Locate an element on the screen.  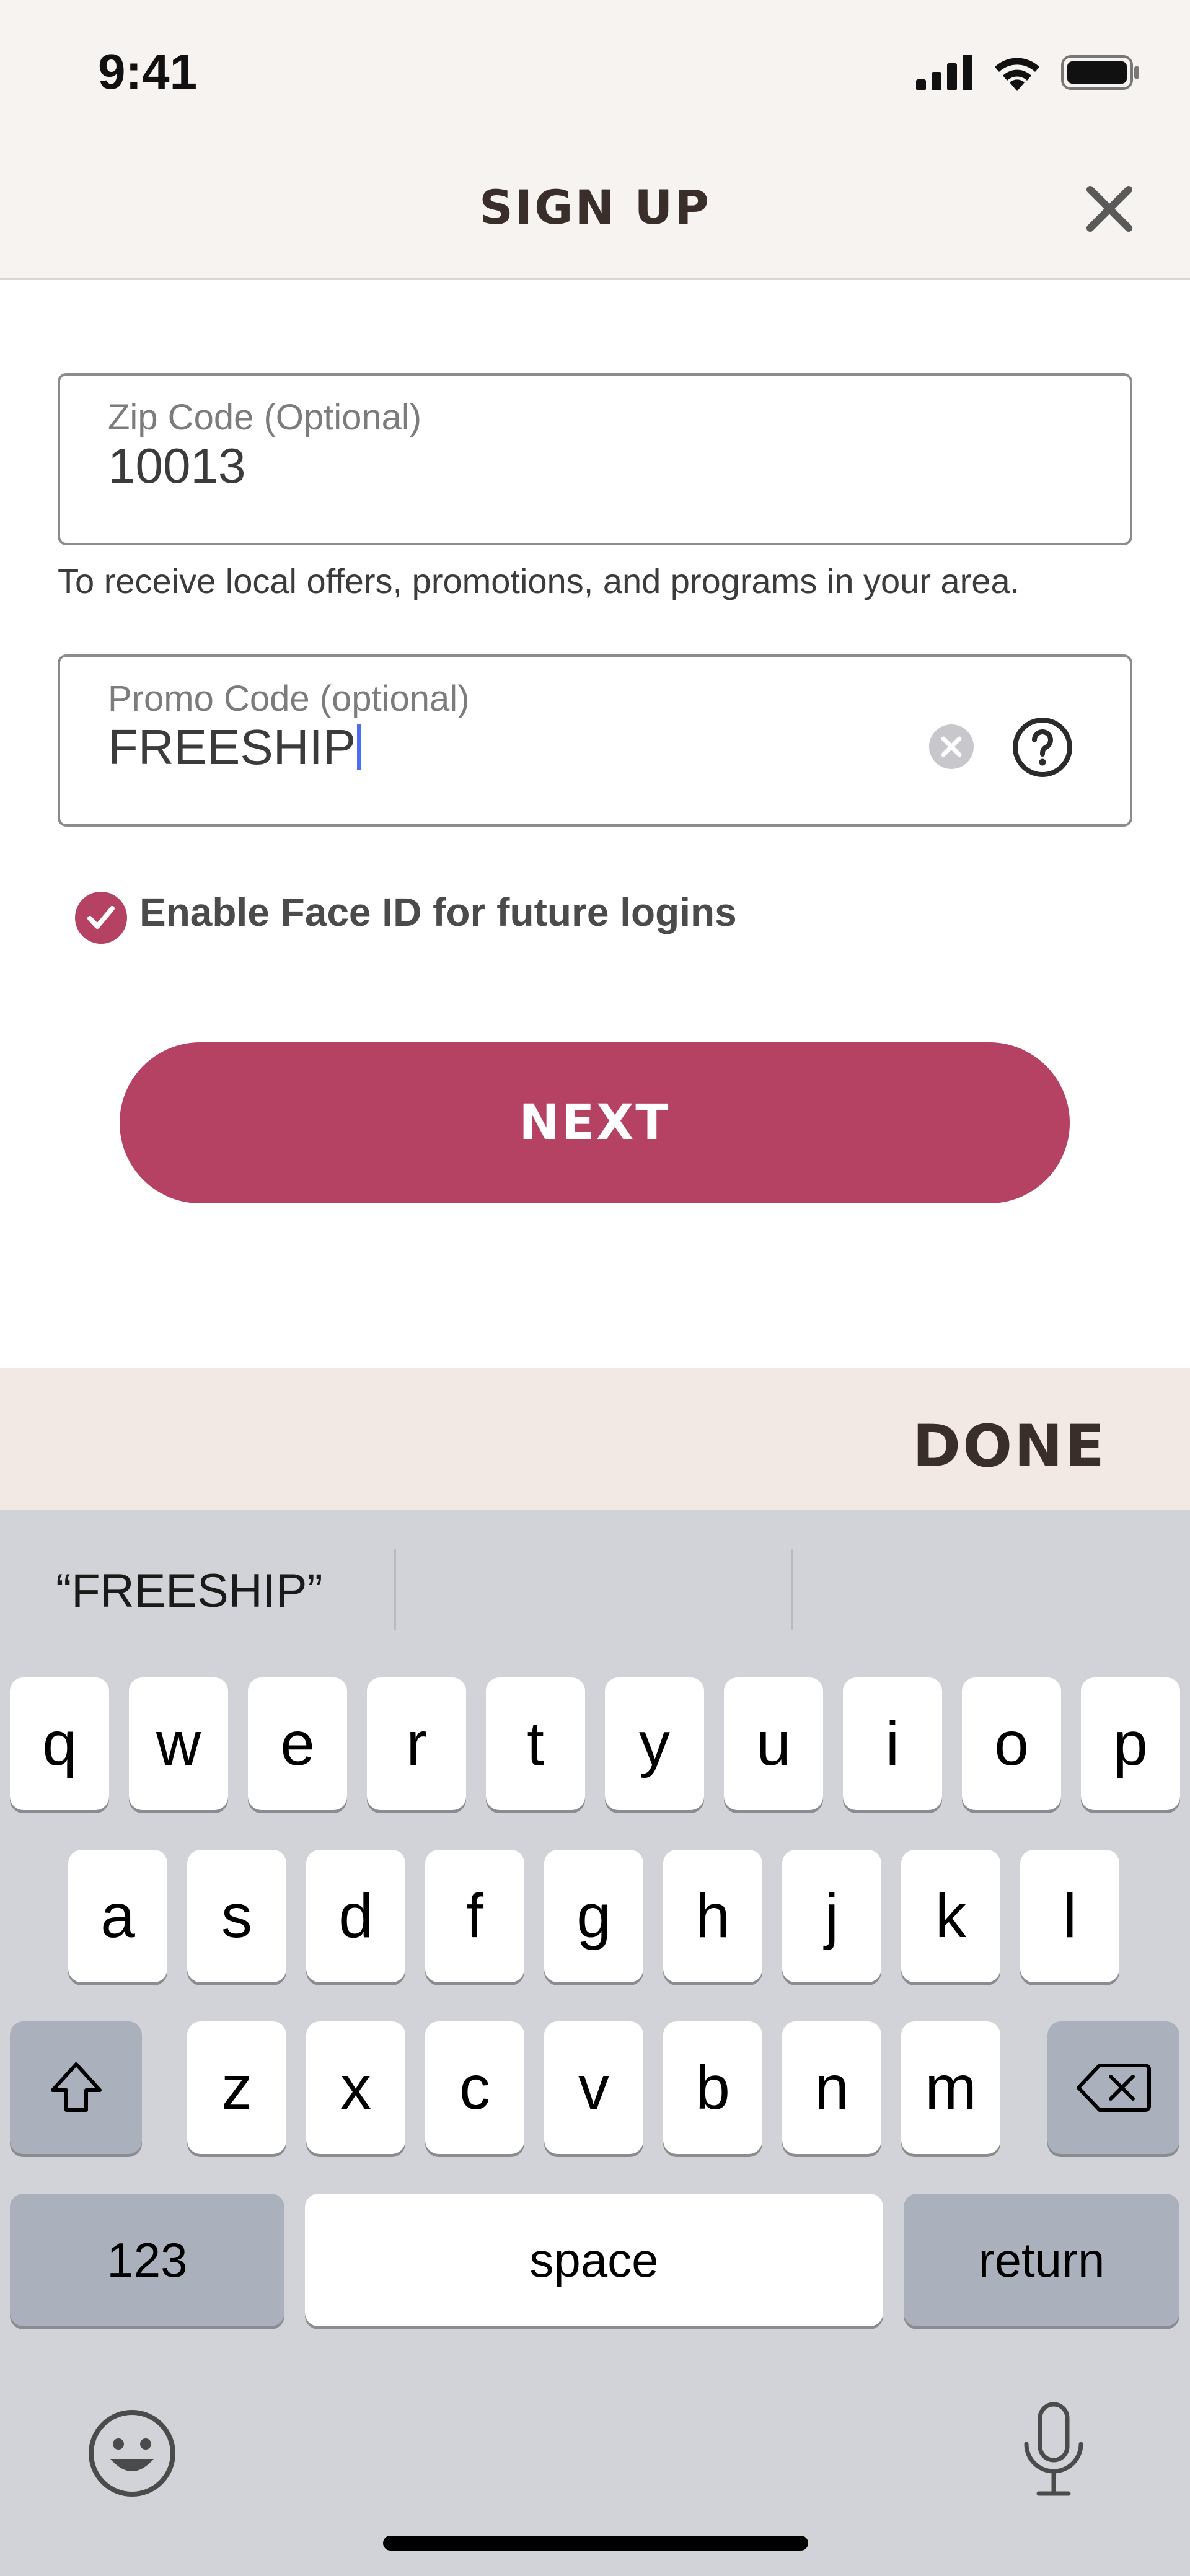
done-button: DONE is located at coordinates (1009, 1446).